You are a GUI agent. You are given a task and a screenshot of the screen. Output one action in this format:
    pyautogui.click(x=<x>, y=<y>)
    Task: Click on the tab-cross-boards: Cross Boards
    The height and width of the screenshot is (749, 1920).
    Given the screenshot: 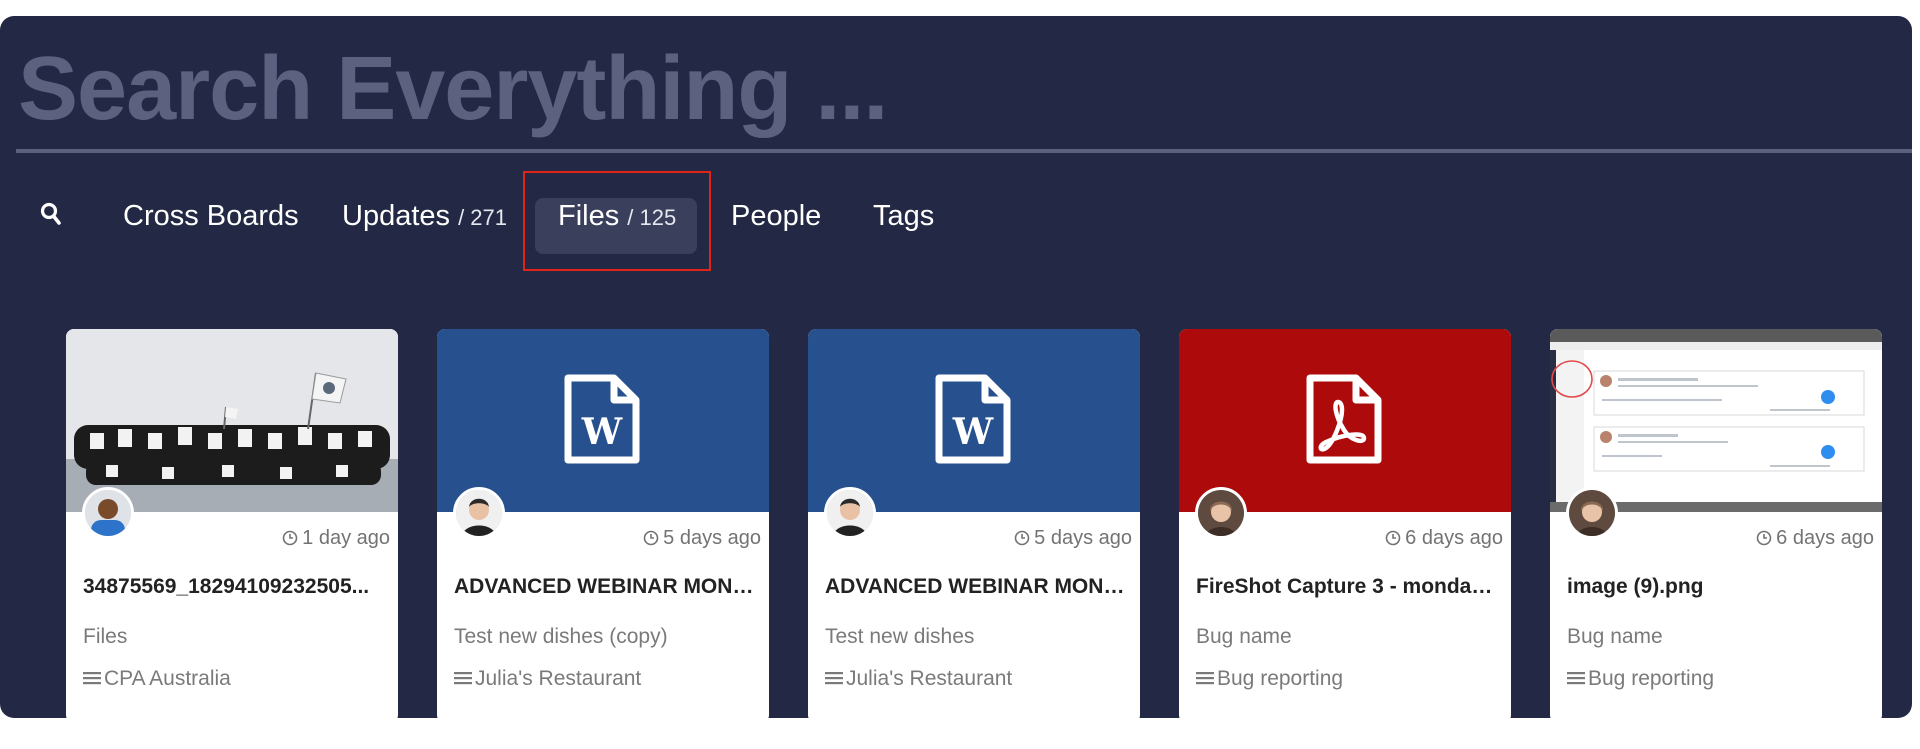 What is the action you would take?
    pyautogui.click(x=211, y=216)
    